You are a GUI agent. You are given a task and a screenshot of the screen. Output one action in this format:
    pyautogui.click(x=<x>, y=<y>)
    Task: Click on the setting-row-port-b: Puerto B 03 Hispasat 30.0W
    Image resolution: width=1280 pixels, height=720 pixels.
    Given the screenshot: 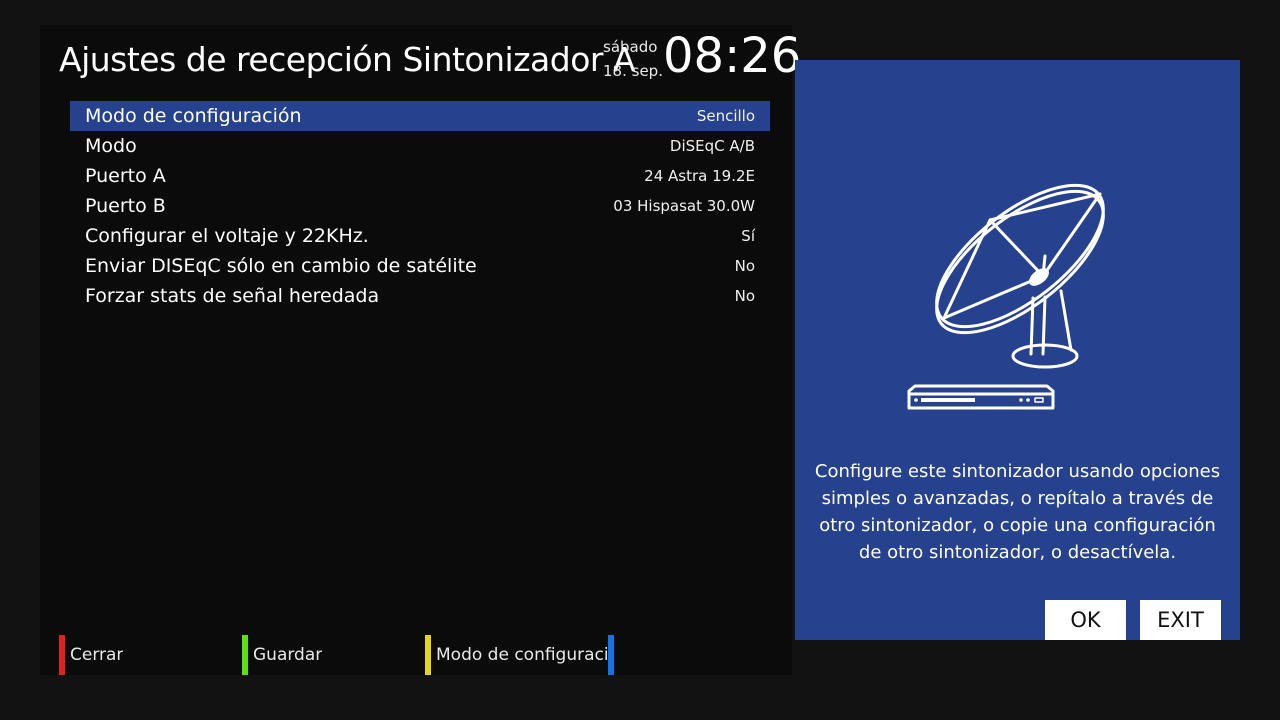 What is the action you would take?
    pyautogui.click(x=420, y=206)
    